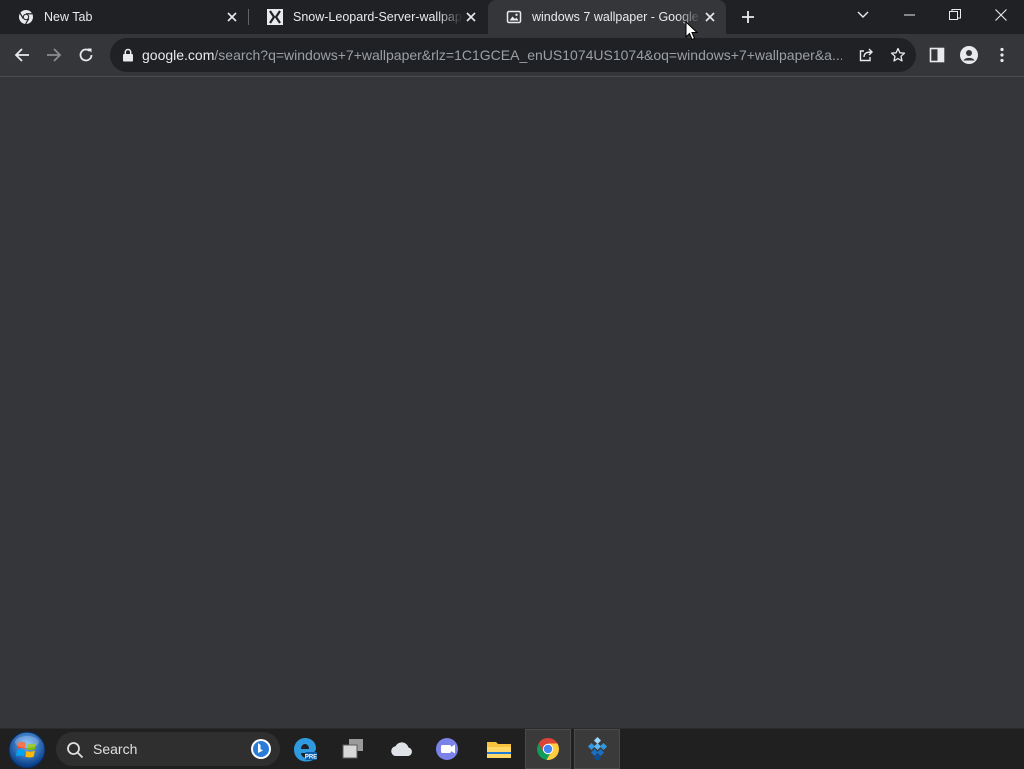 Image resolution: width=1024 pixels, height=769 pixels. What do you see at coordinates (68, 17) in the screenshot?
I see `tab-title: New Tab` at bounding box center [68, 17].